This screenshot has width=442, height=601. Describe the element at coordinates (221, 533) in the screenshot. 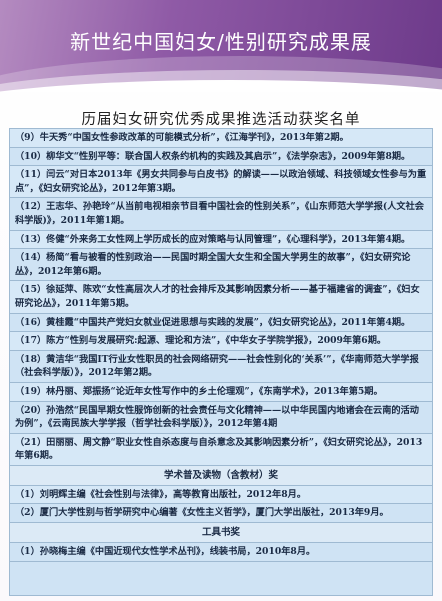

I see `category-heading: 工具书奖` at that location.